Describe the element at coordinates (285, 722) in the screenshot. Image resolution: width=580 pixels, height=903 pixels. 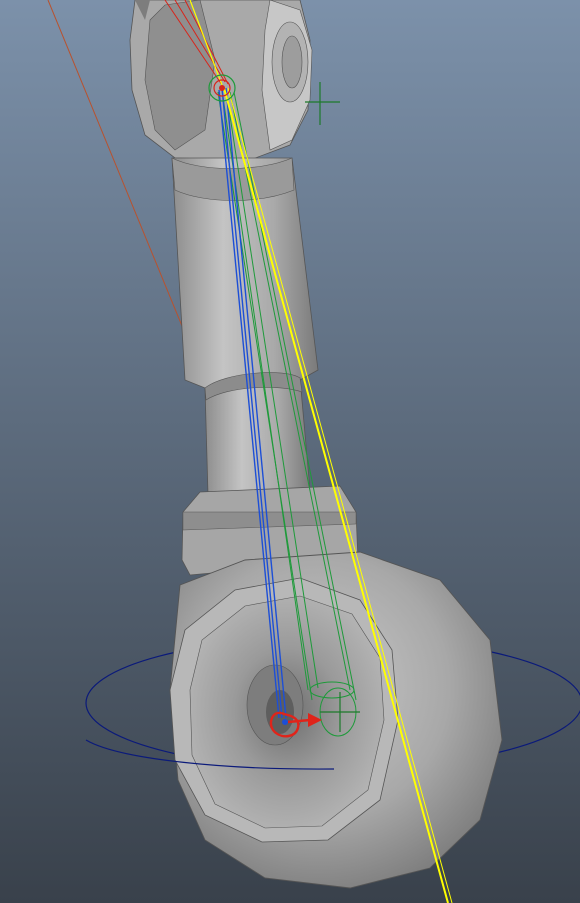
I see `end-joint-icon` at that location.